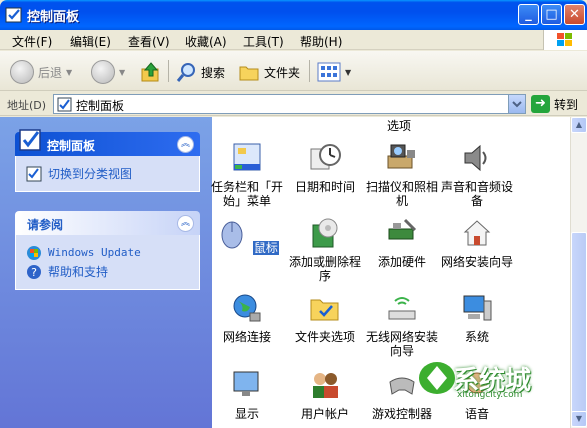  Describe the element at coordinates (27, 105) in the screenshot. I see `address-label: 地址(D)` at that location.